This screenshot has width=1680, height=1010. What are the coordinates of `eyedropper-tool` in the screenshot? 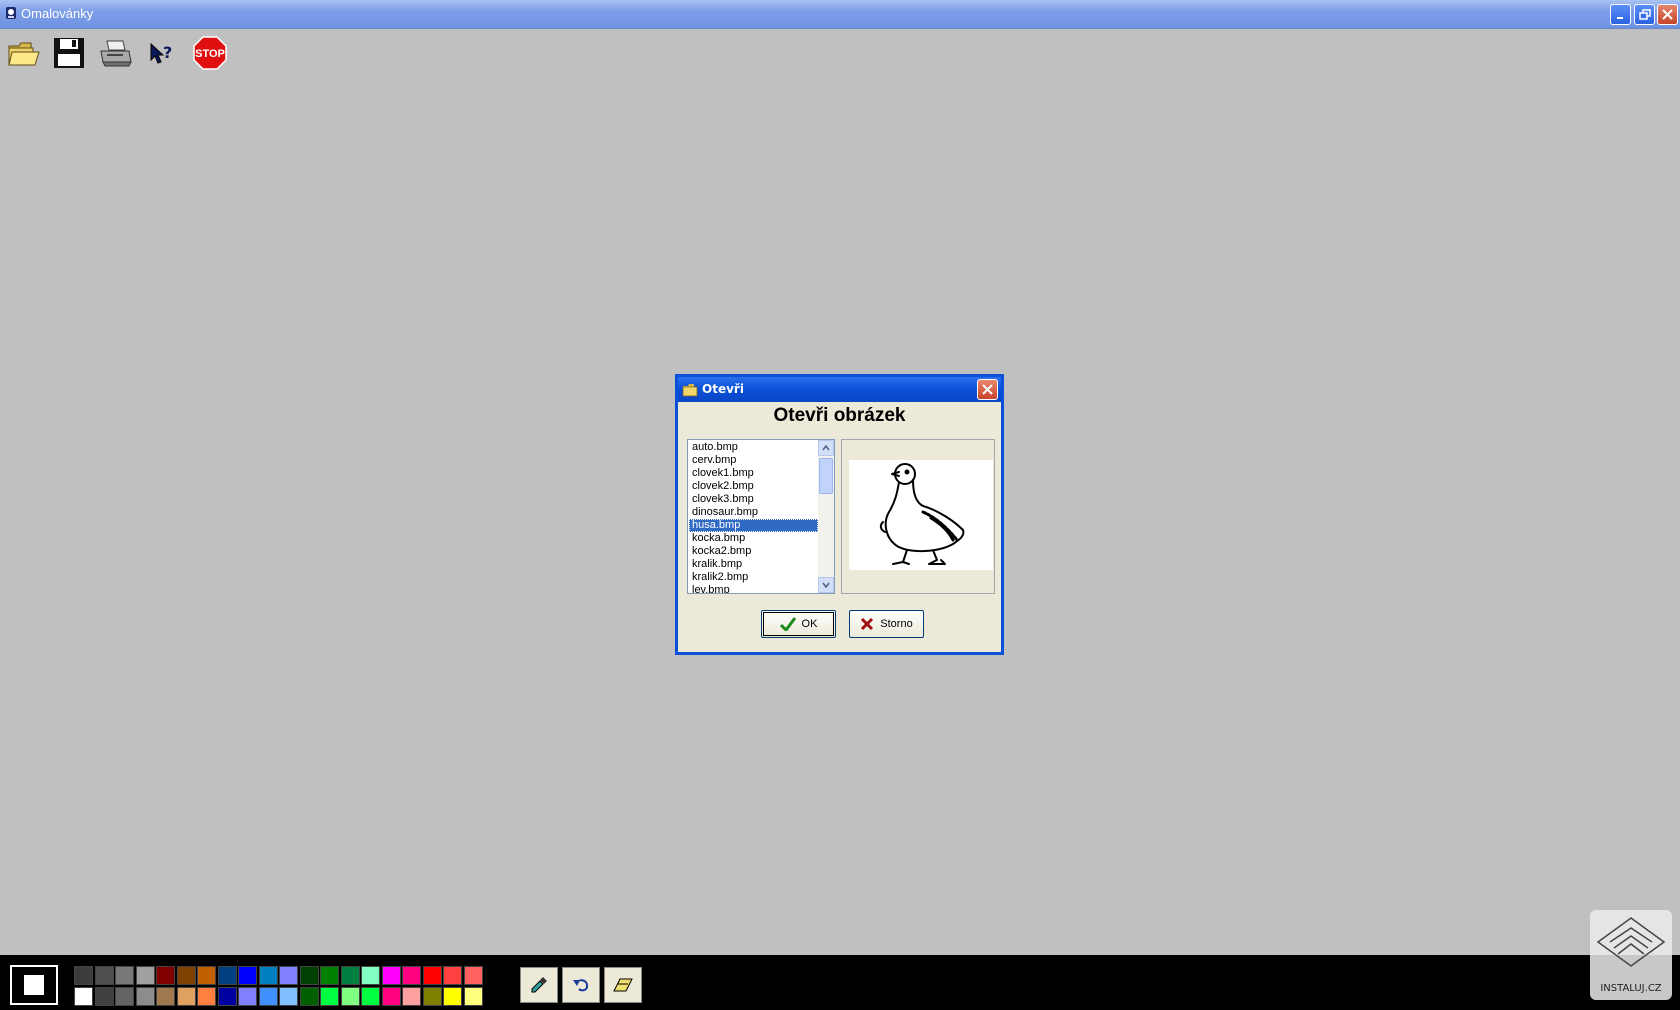 It's located at (539, 985).